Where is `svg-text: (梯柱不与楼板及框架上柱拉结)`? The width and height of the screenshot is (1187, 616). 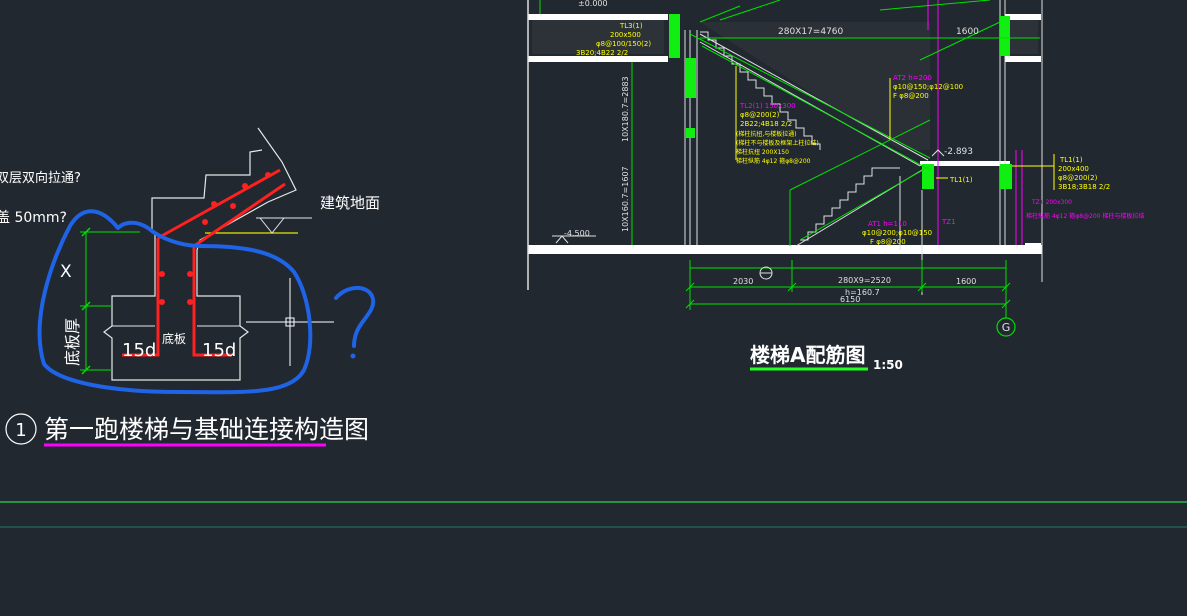 svg-text: (梯柱不与楼板及框架上柱拉结) is located at coordinates (777, 143).